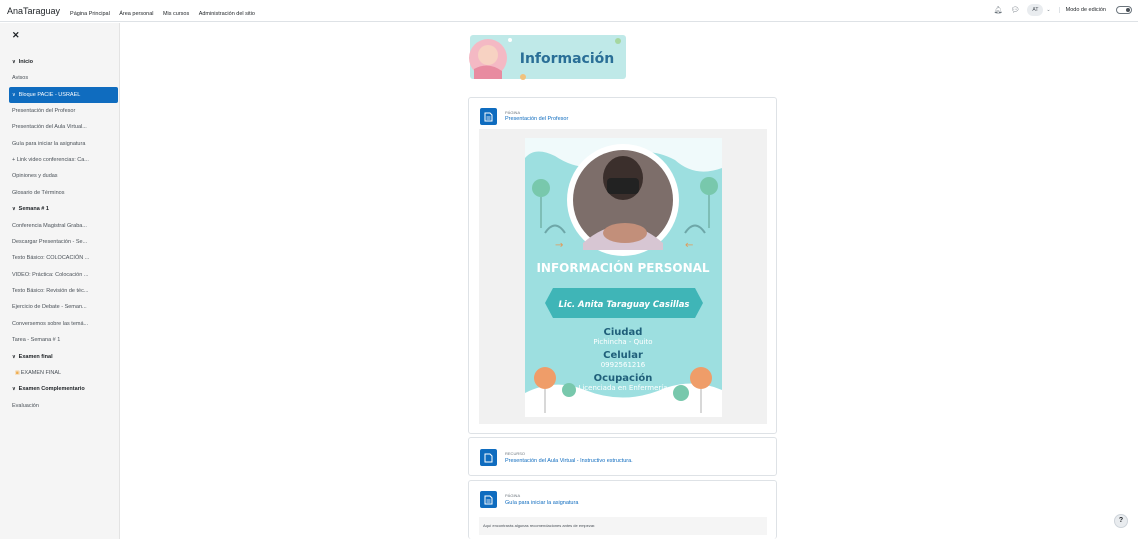 The height and width of the screenshot is (539, 1138). I want to click on course-index-item: Presentación del Profesor, so click(60, 111).